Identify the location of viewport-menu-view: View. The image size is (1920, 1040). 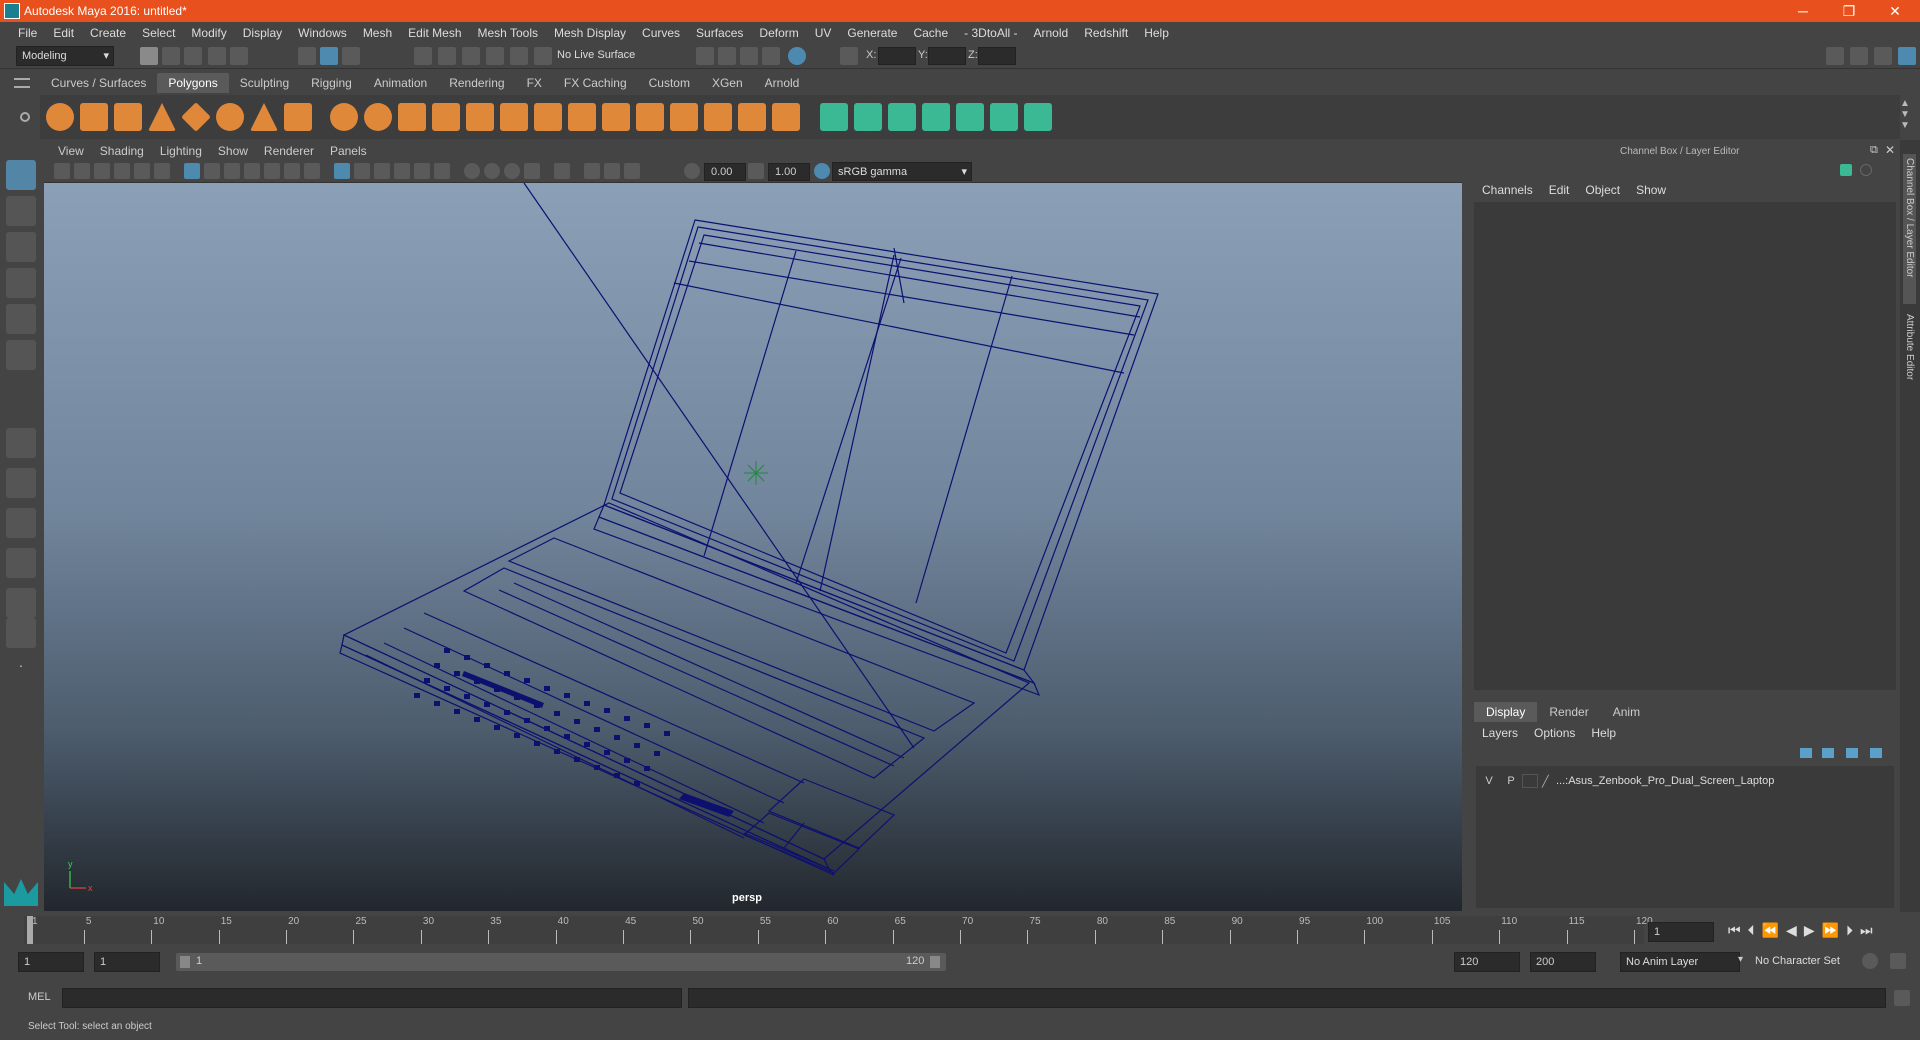
(71, 151).